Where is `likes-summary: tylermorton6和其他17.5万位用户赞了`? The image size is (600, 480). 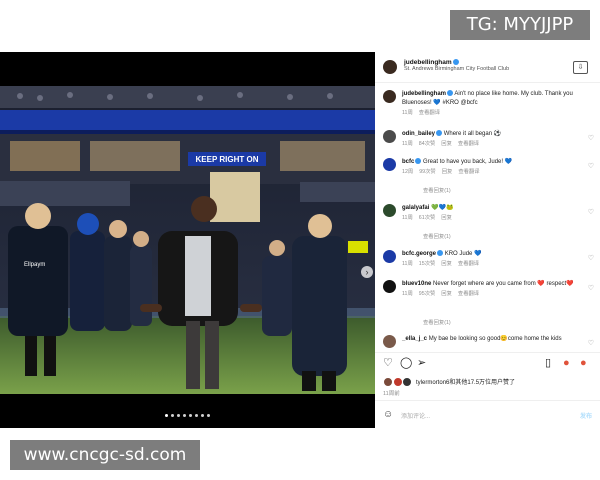
likes-summary: tylermorton6和其他17.5万位用户赞了 is located at coordinates (449, 382).